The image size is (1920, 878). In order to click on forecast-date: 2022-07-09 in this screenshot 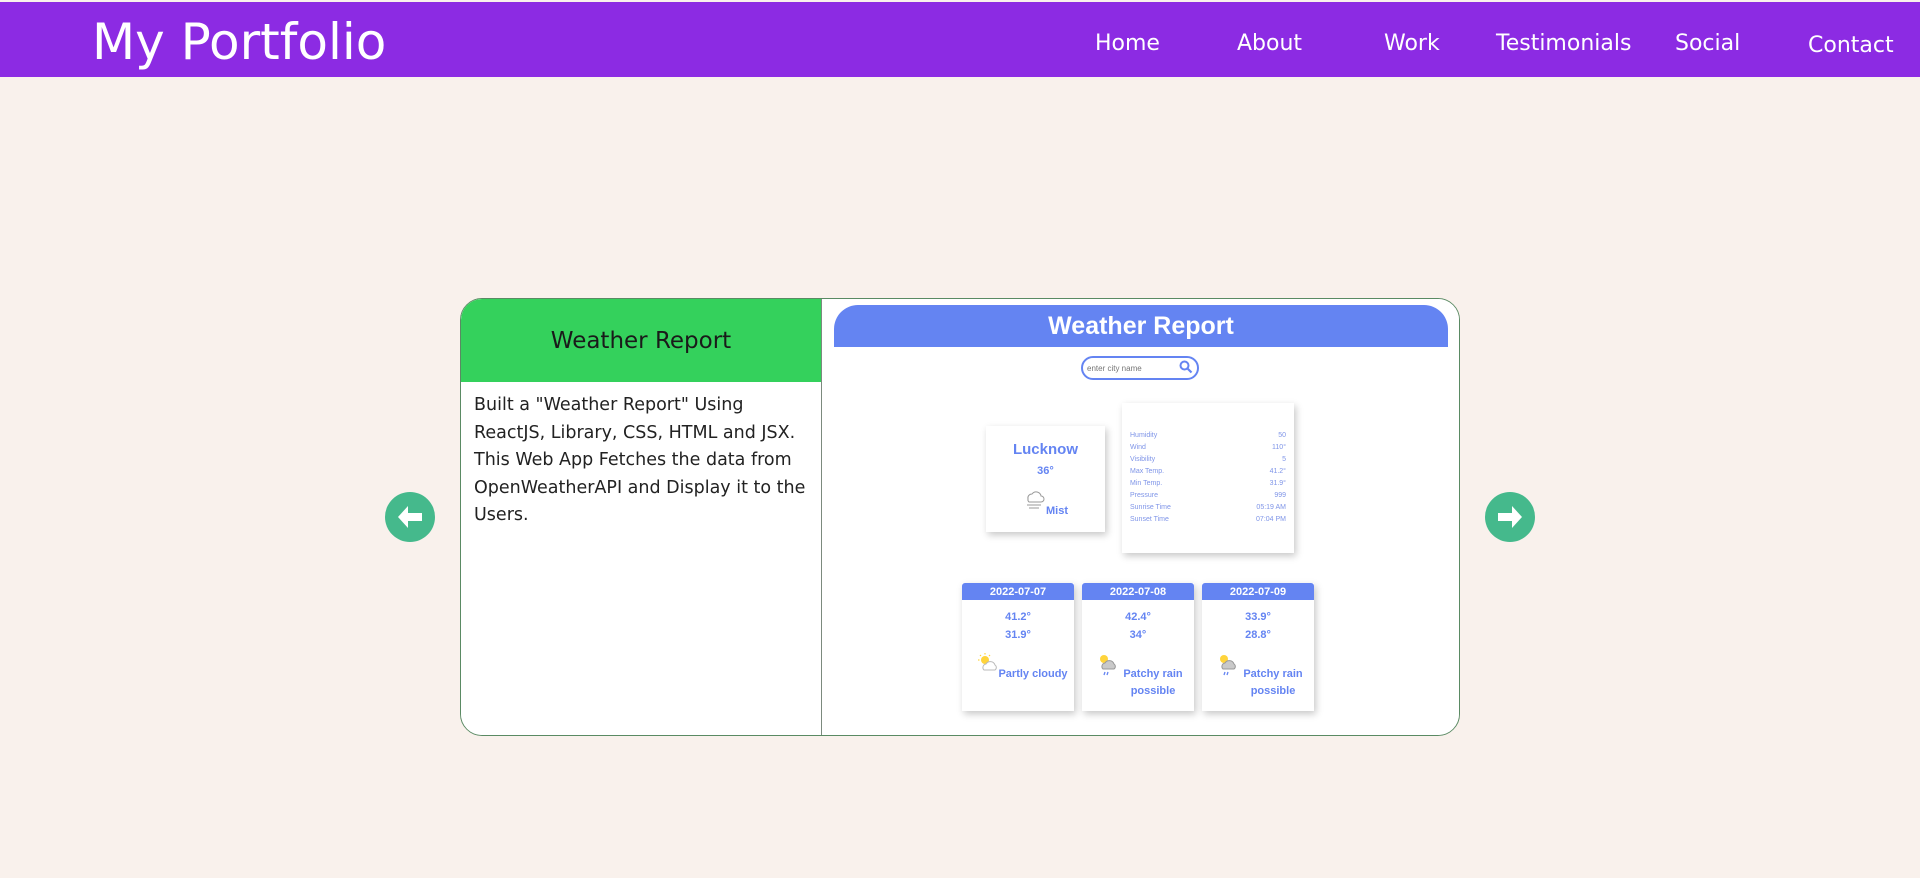, I will do `click(1258, 591)`.